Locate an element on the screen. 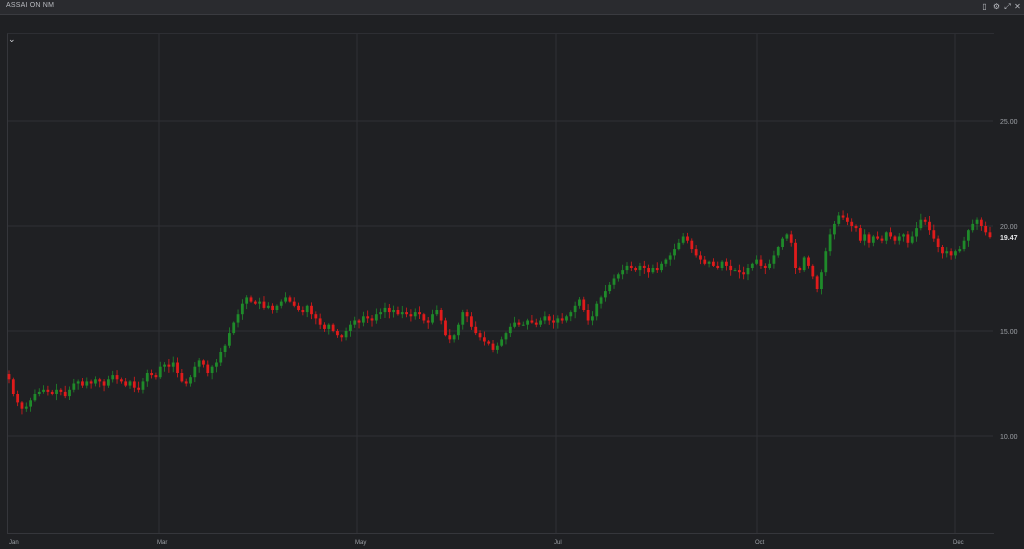 The width and height of the screenshot is (1024, 549). y-tick-label: 15.00 is located at coordinates (1009, 332).